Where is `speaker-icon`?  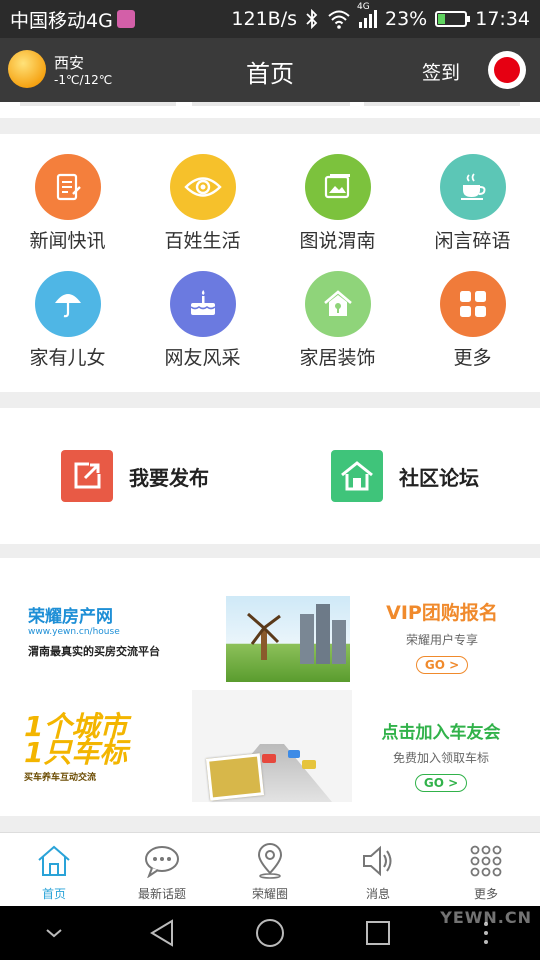 speaker-icon is located at coordinates (378, 861).